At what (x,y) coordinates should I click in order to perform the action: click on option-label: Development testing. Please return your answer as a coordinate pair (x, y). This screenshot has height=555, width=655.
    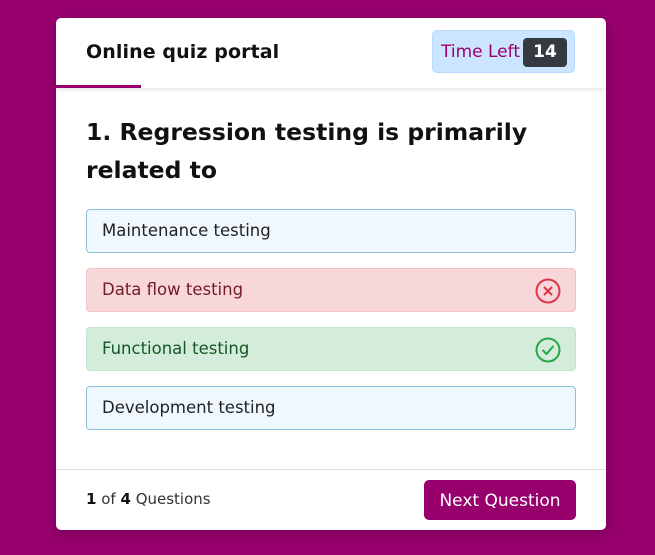
    Looking at the image, I should click on (189, 407).